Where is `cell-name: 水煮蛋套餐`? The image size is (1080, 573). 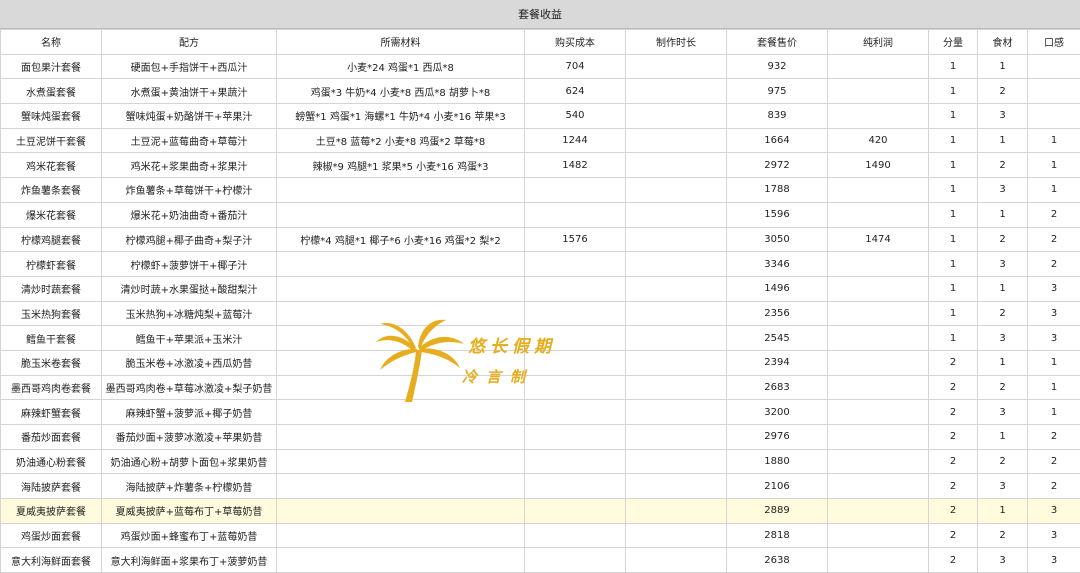
cell-name: 水煮蛋套餐 is located at coordinates (51, 91).